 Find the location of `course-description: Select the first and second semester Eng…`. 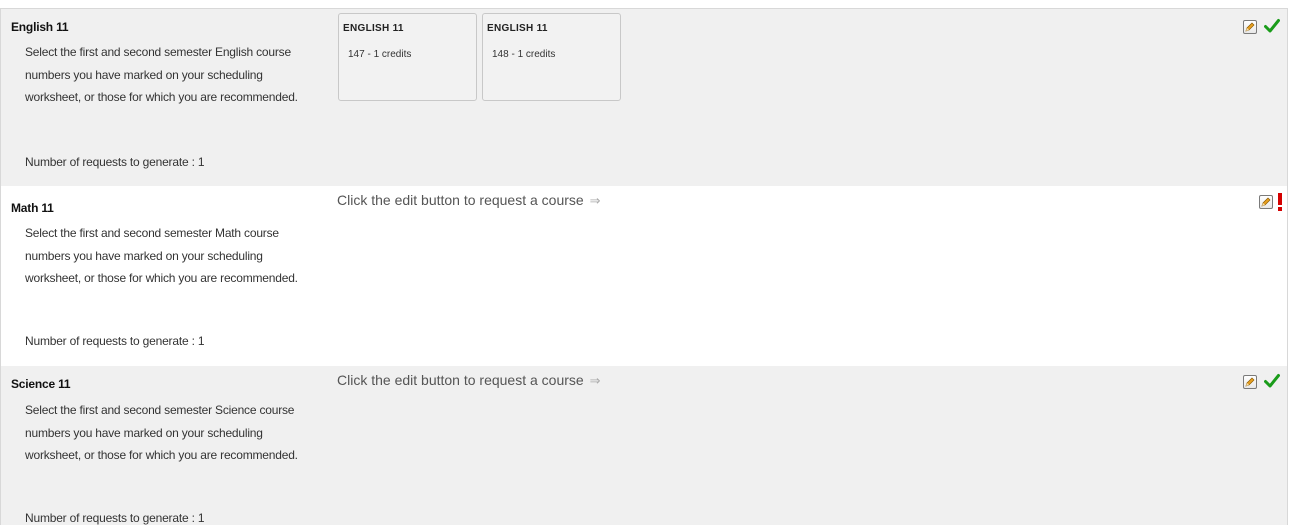

course-description: Select the first and second semester Eng… is located at coordinates (161, 74).